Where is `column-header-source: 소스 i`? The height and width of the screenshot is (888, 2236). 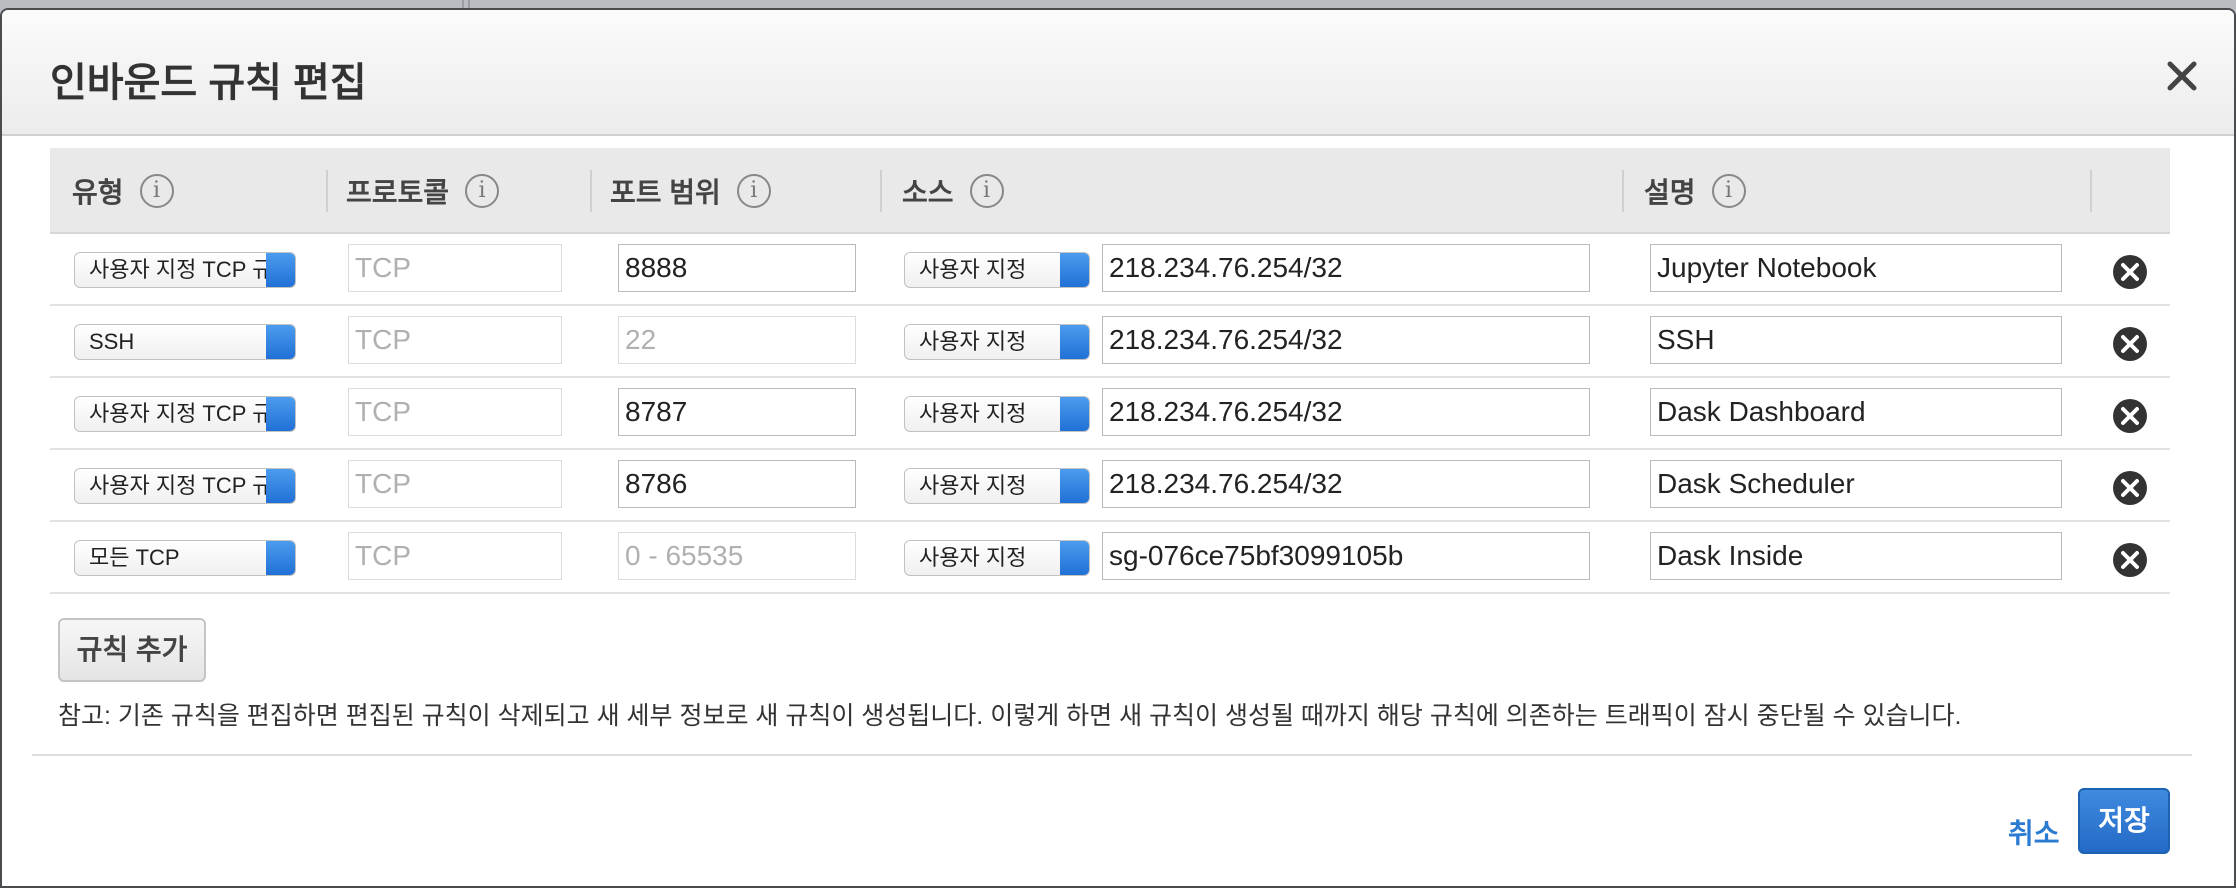 column-header-source: 소스 i is located at coordinates (953, 191).